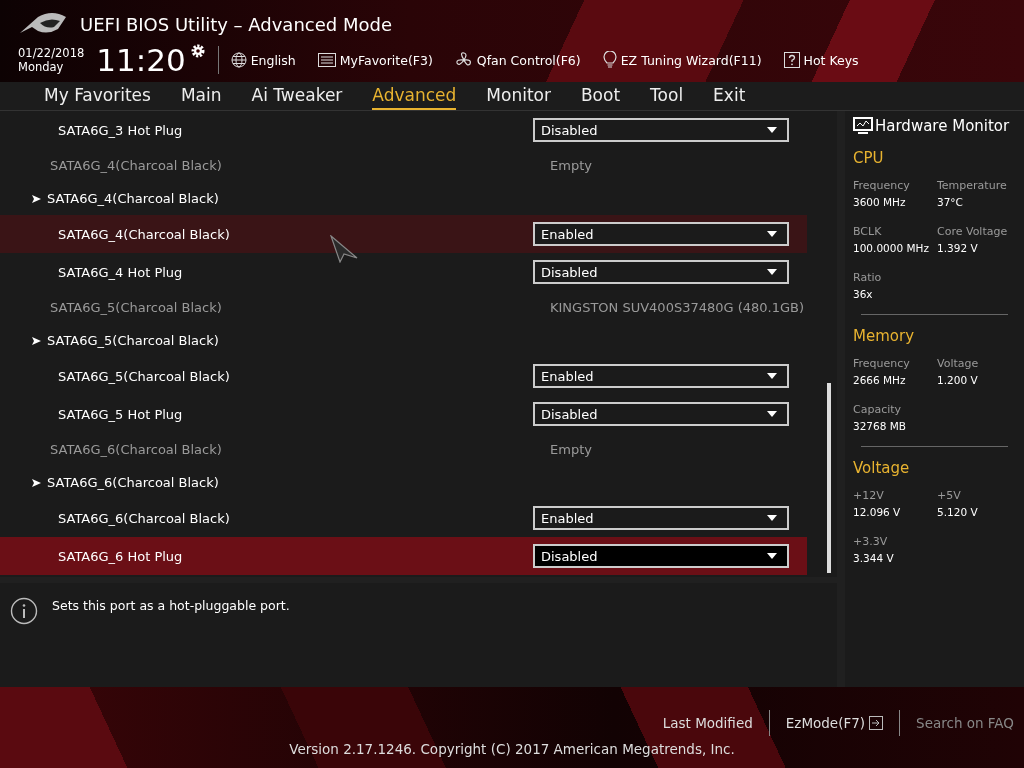 The height and width of the screenshot is (768, 1024). I want to click on menu-tab: Monitor, so click(518, 96).